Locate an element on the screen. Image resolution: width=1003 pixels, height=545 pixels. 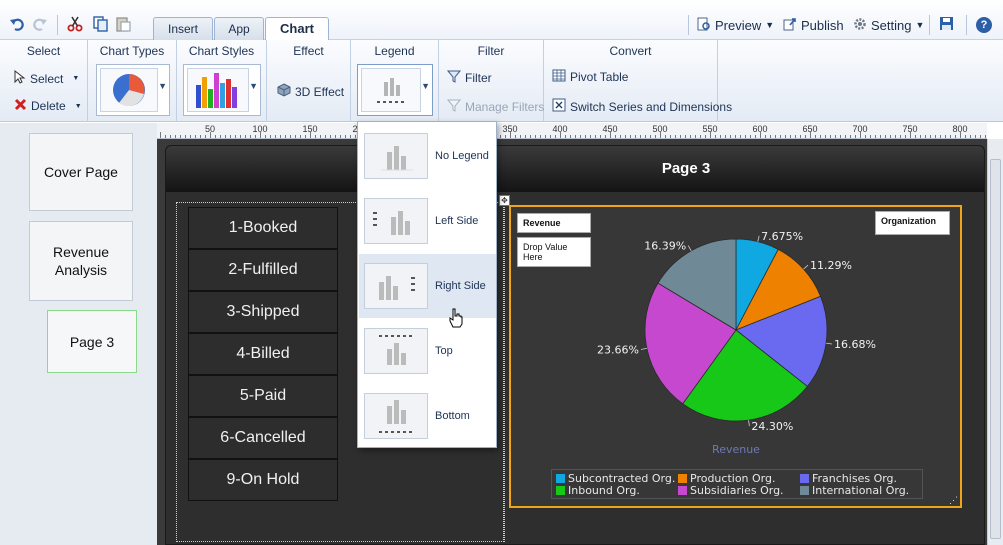
scissors-icon is located at coordinates (75, 24).